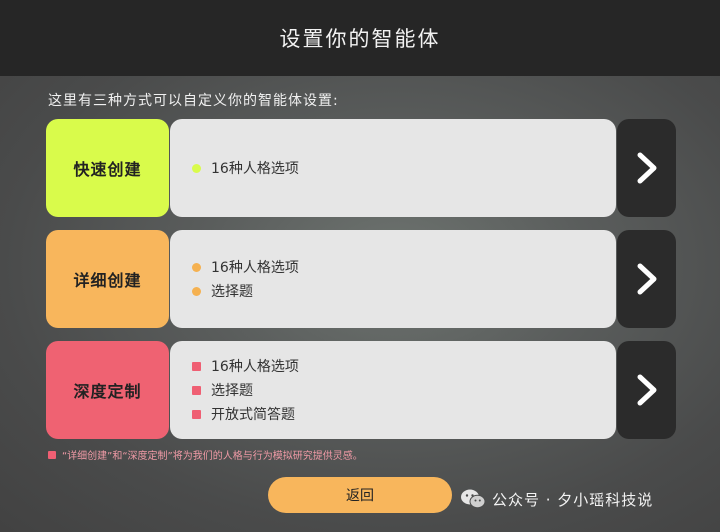 This screenshot has height=532, width=720. Describe the element at coordinates (52, 454) in the screenshot. I see `note-bullet-icon` at that location.